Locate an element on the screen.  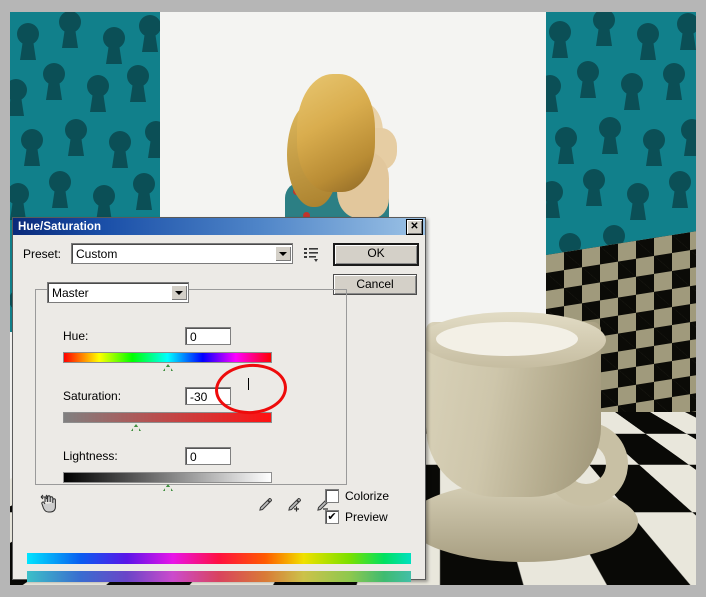
colorize-checkbox is located at coordinates (332, 496).